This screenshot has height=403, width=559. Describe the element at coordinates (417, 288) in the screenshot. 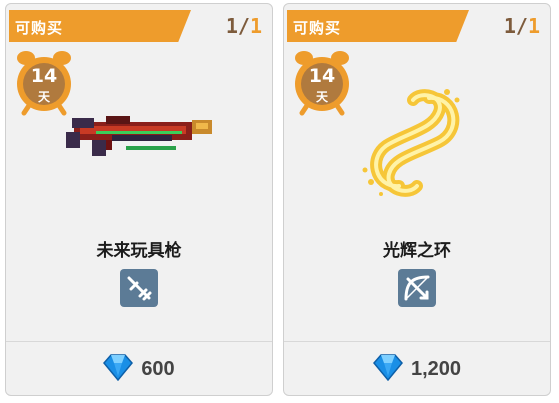

I see `weapon-bow-icon` at that location.